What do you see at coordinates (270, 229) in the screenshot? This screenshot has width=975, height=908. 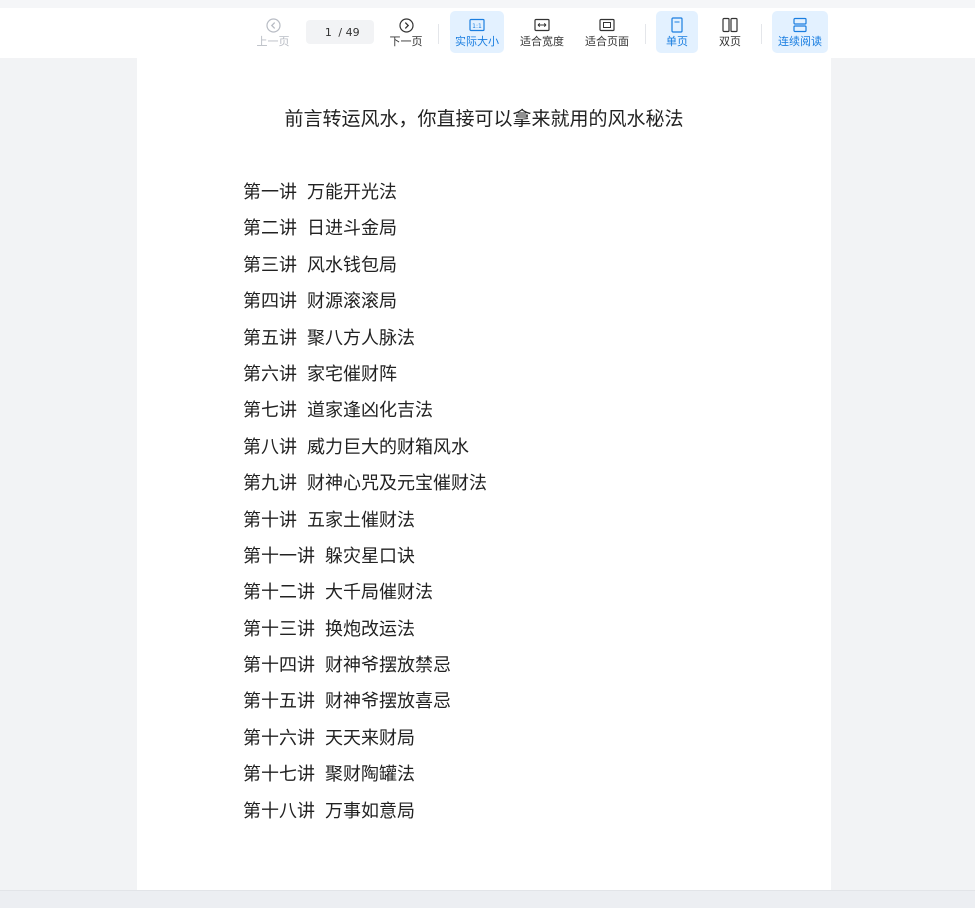 I see `toc-item-number: 第二讲` at bounding box center [270, 229].